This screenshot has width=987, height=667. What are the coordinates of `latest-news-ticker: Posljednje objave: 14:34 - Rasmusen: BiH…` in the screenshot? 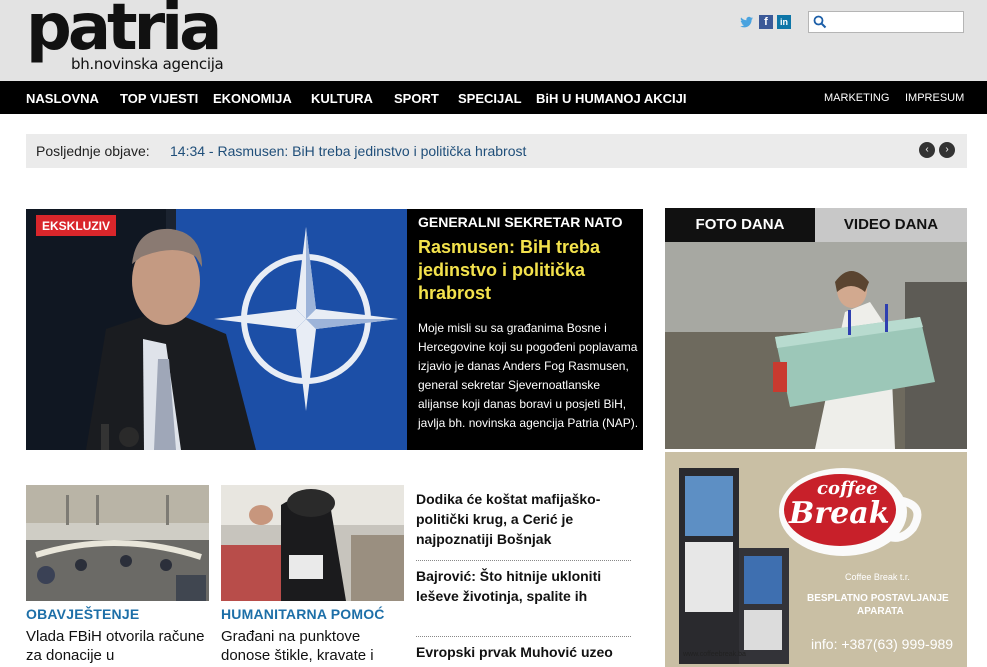 It's located at (496, 151).